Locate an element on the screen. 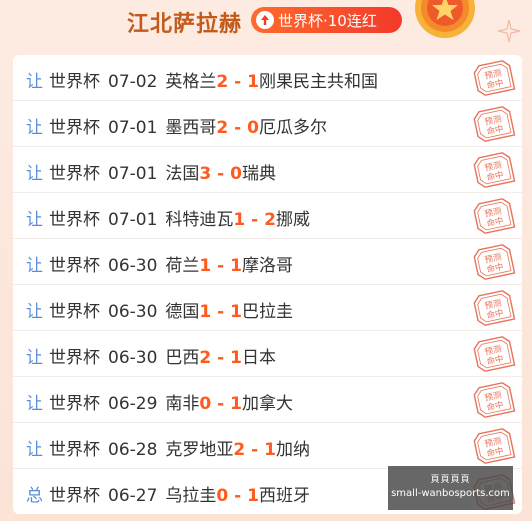 This screenshot has height=521, width=532. match-text: 让世界杯 06-30 巴西2 - 1日本 is located at coordinates (151, 355).